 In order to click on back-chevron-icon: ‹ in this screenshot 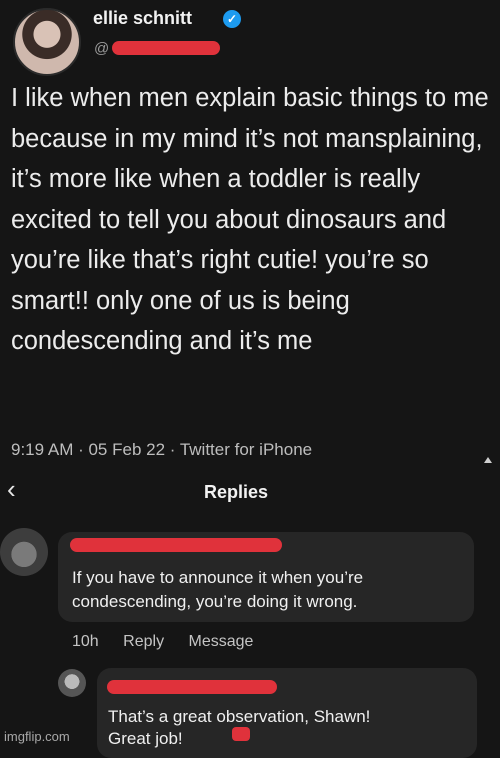, I will do `click(11, 489)`.